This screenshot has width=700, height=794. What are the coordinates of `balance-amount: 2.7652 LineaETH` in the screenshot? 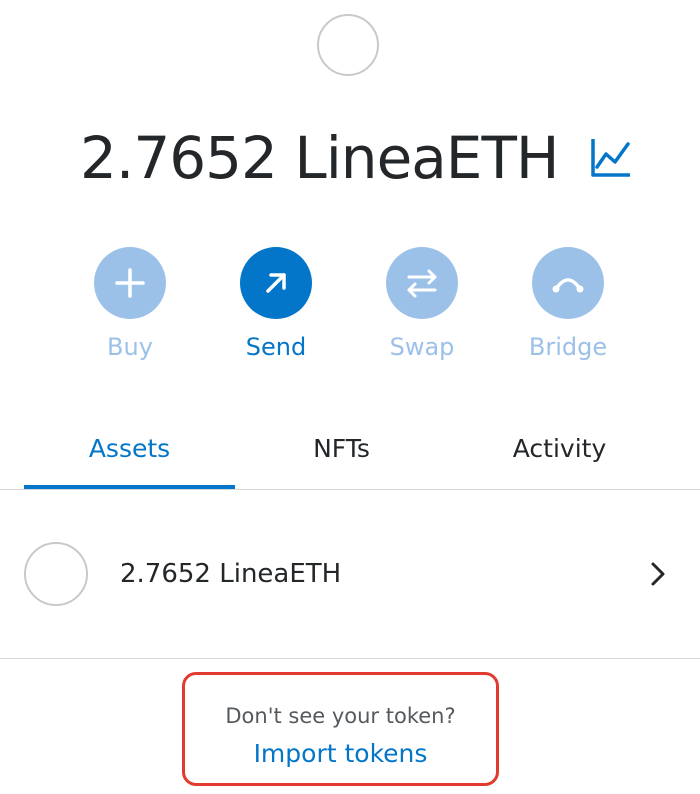 It's located at (319, 158).